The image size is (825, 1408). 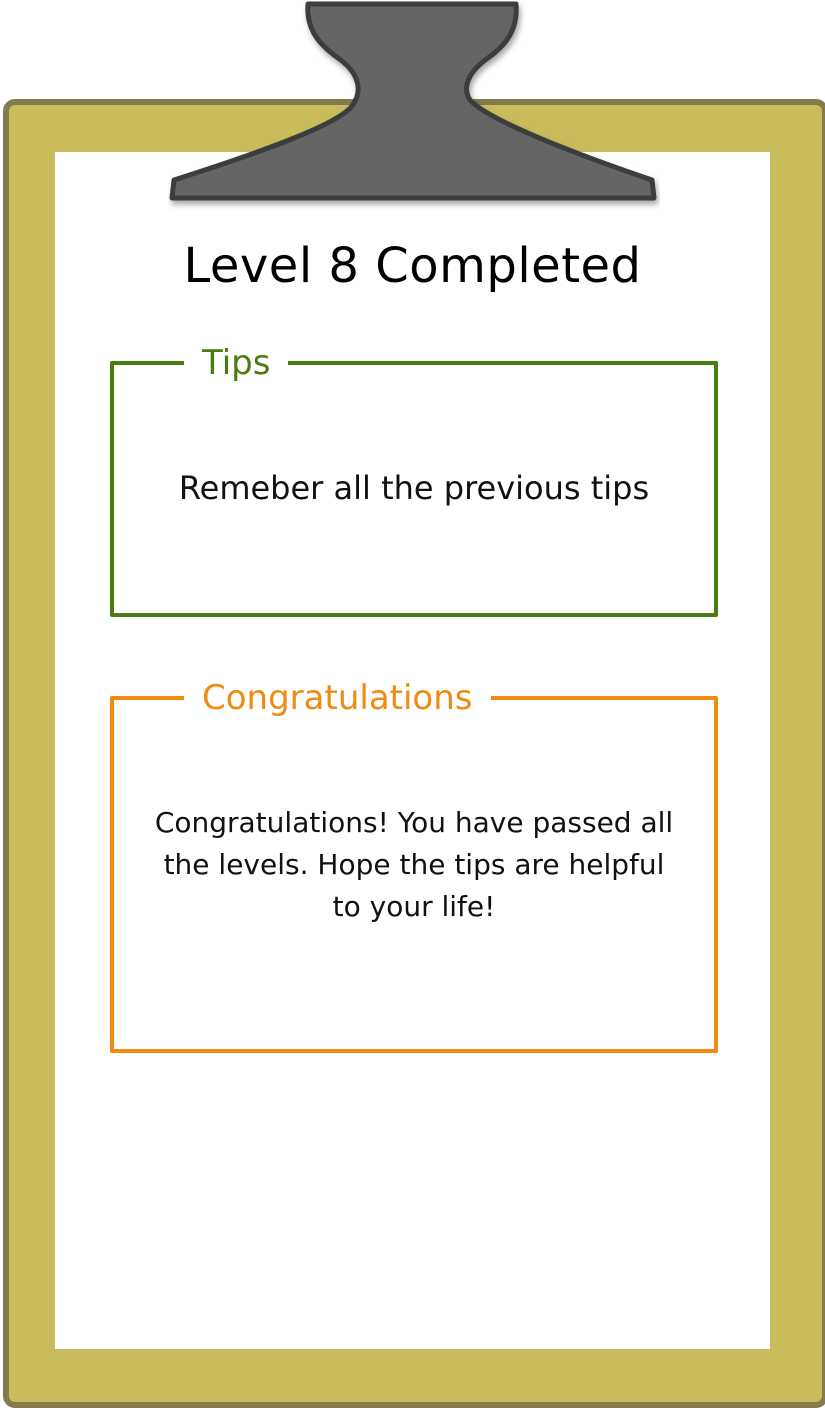 I want to click on congratulations-heading: Congratulations, so click(x=337, y=698).